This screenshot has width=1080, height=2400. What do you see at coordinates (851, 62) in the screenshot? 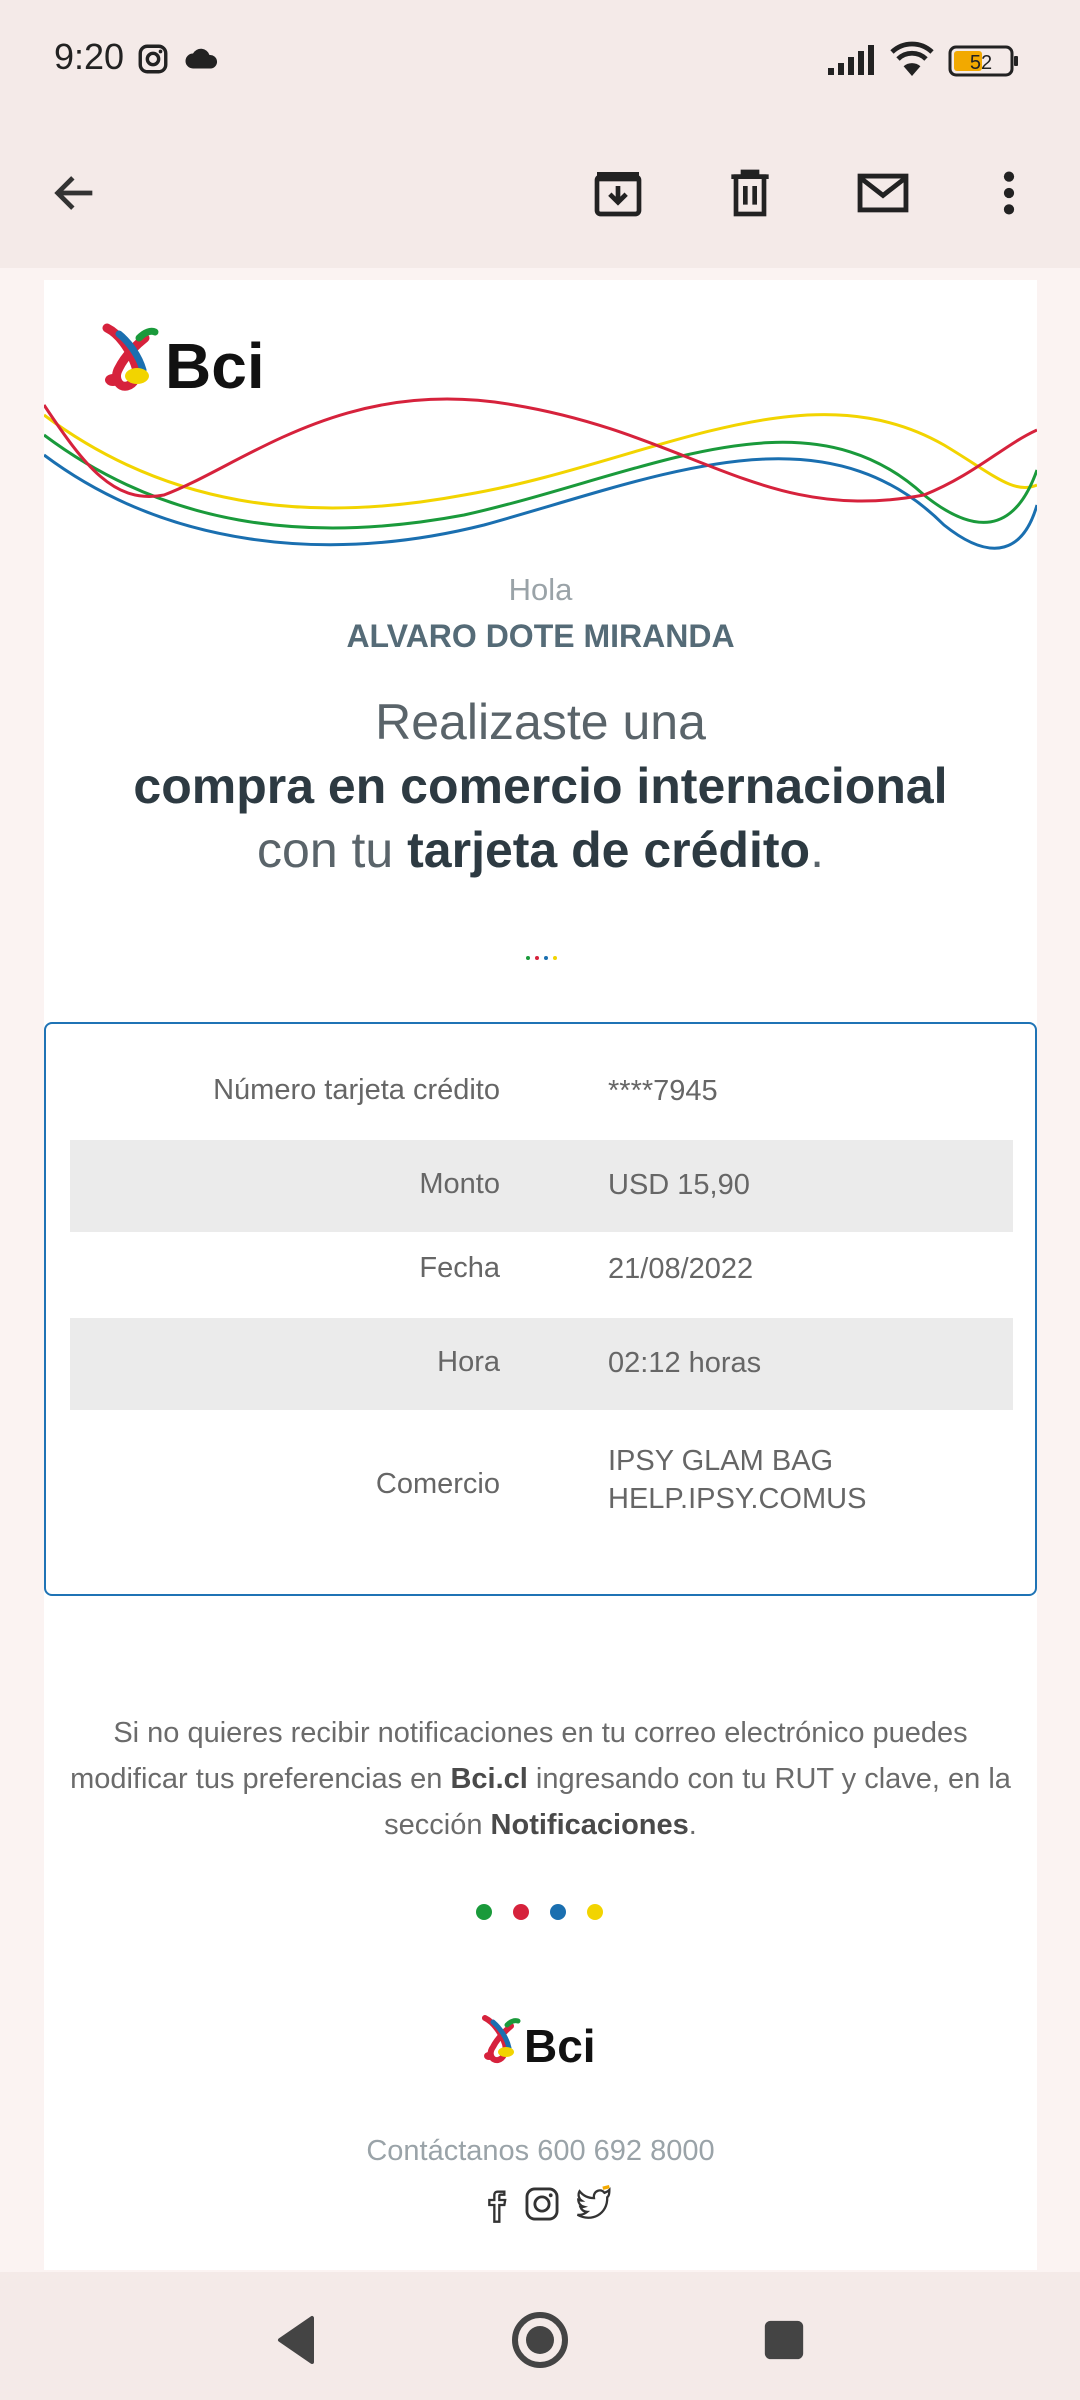
I see `signal-icon` at bounding box center [851, 62].